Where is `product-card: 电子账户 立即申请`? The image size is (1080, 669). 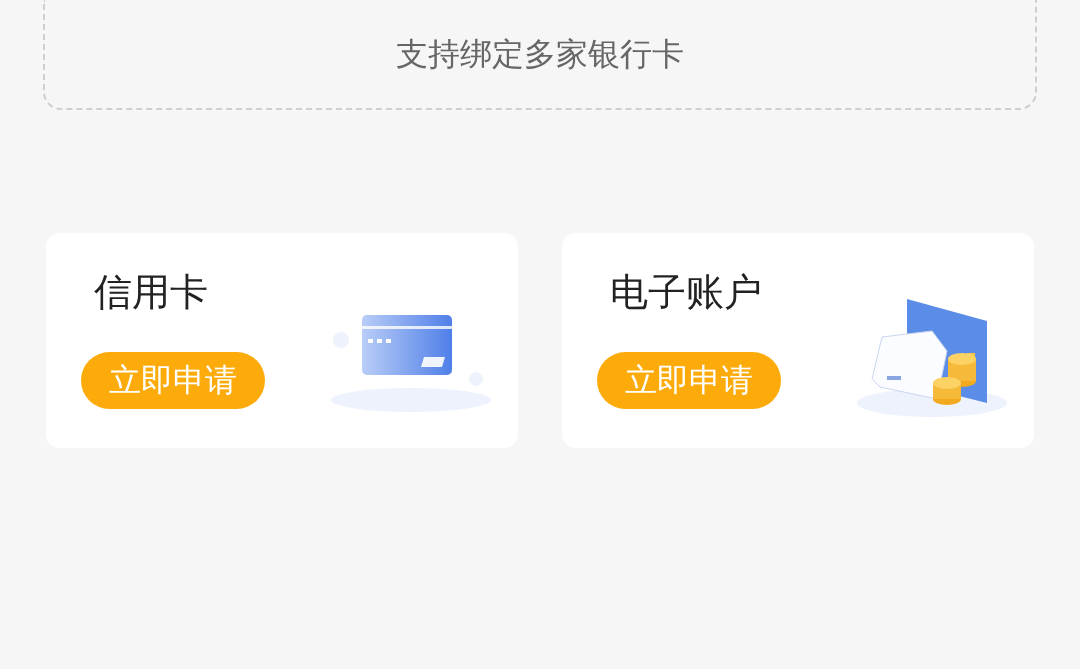 product-card: 电子账户 立即申请 is located at coordinates (798, 340).